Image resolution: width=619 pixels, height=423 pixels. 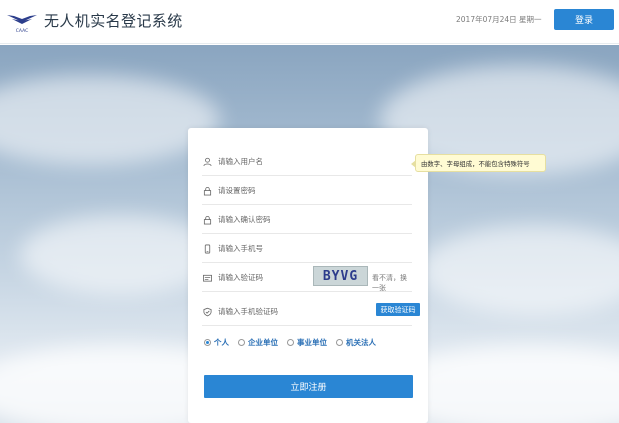 I want to click on captcha-placeholder: 请输入验证码, so click(x=240, y=277).